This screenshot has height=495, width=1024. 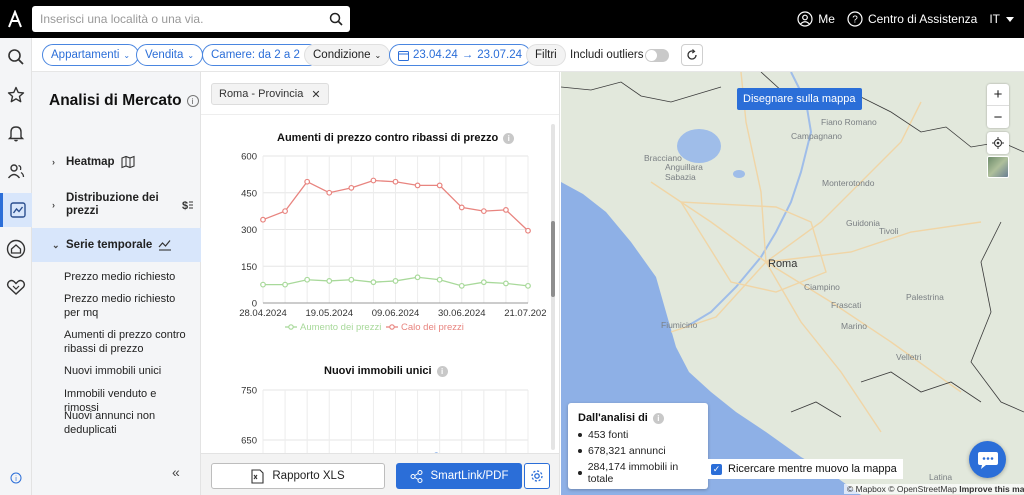 What do you see at coordinates (998, 117) in the screenshot?
I see `zoom-out-button: −` at bounding box center [998, 117].